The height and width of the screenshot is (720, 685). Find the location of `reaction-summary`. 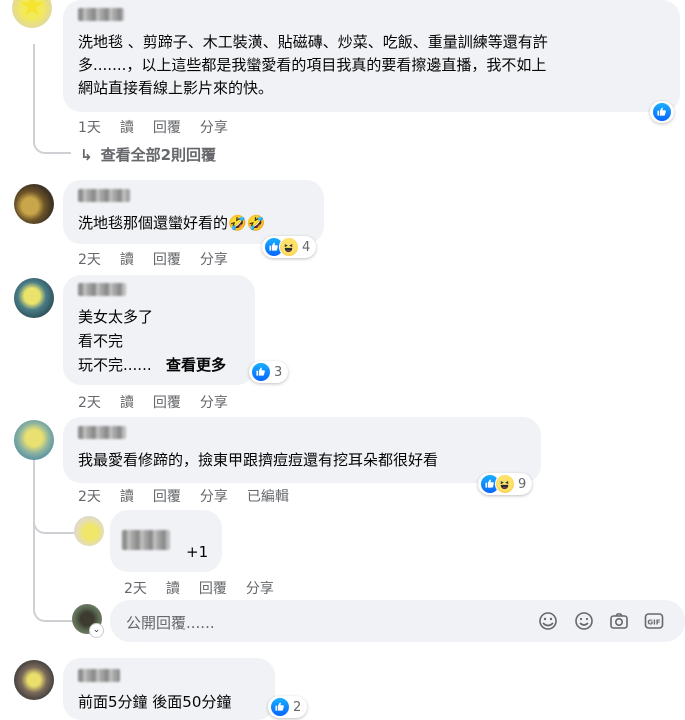

reaction-summary is located at coordinates (662, 112).